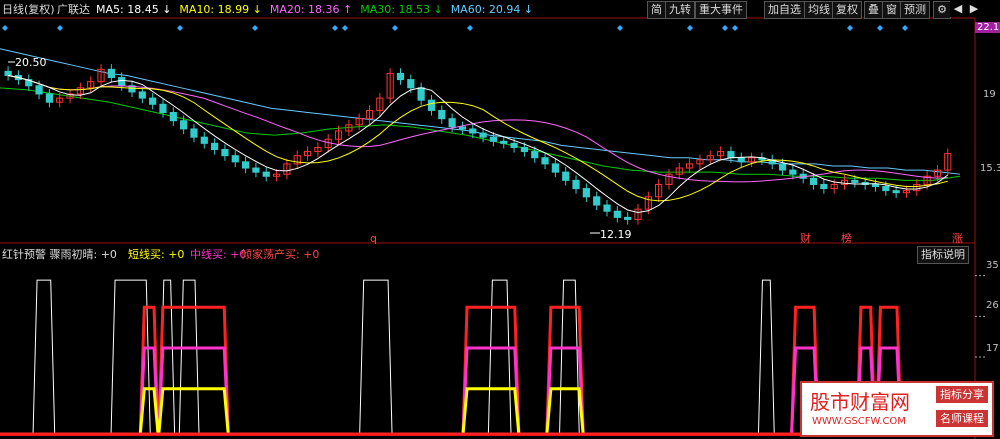 Image resolution: width=1000 pixels, height=439 pixels. I want to click on indicator-中线买-pulse, so click(193, 390).